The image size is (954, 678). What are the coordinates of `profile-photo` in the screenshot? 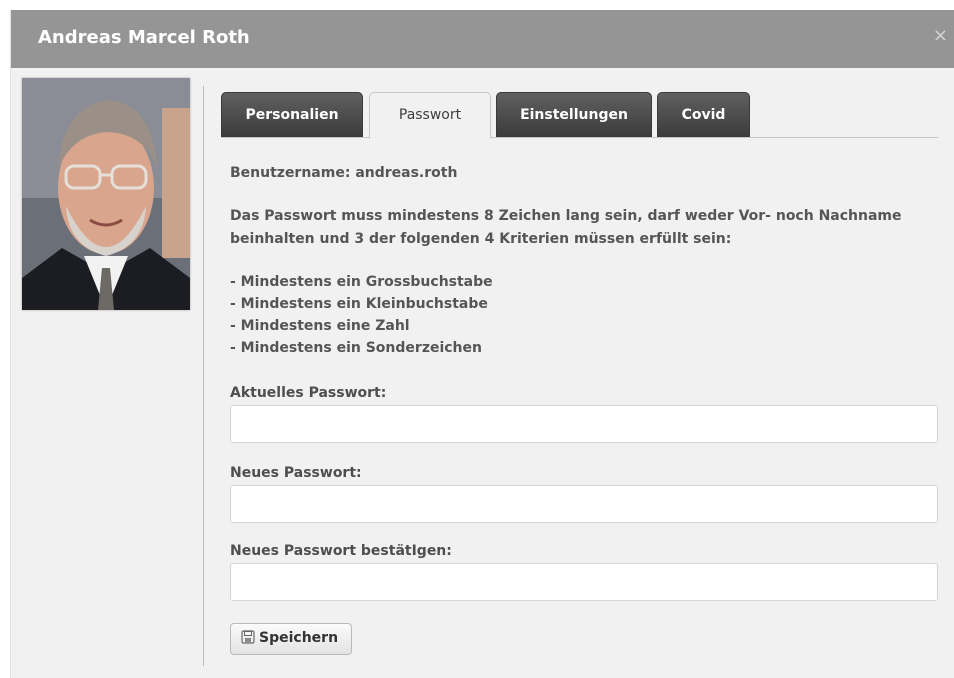 It's located at (106, 194).